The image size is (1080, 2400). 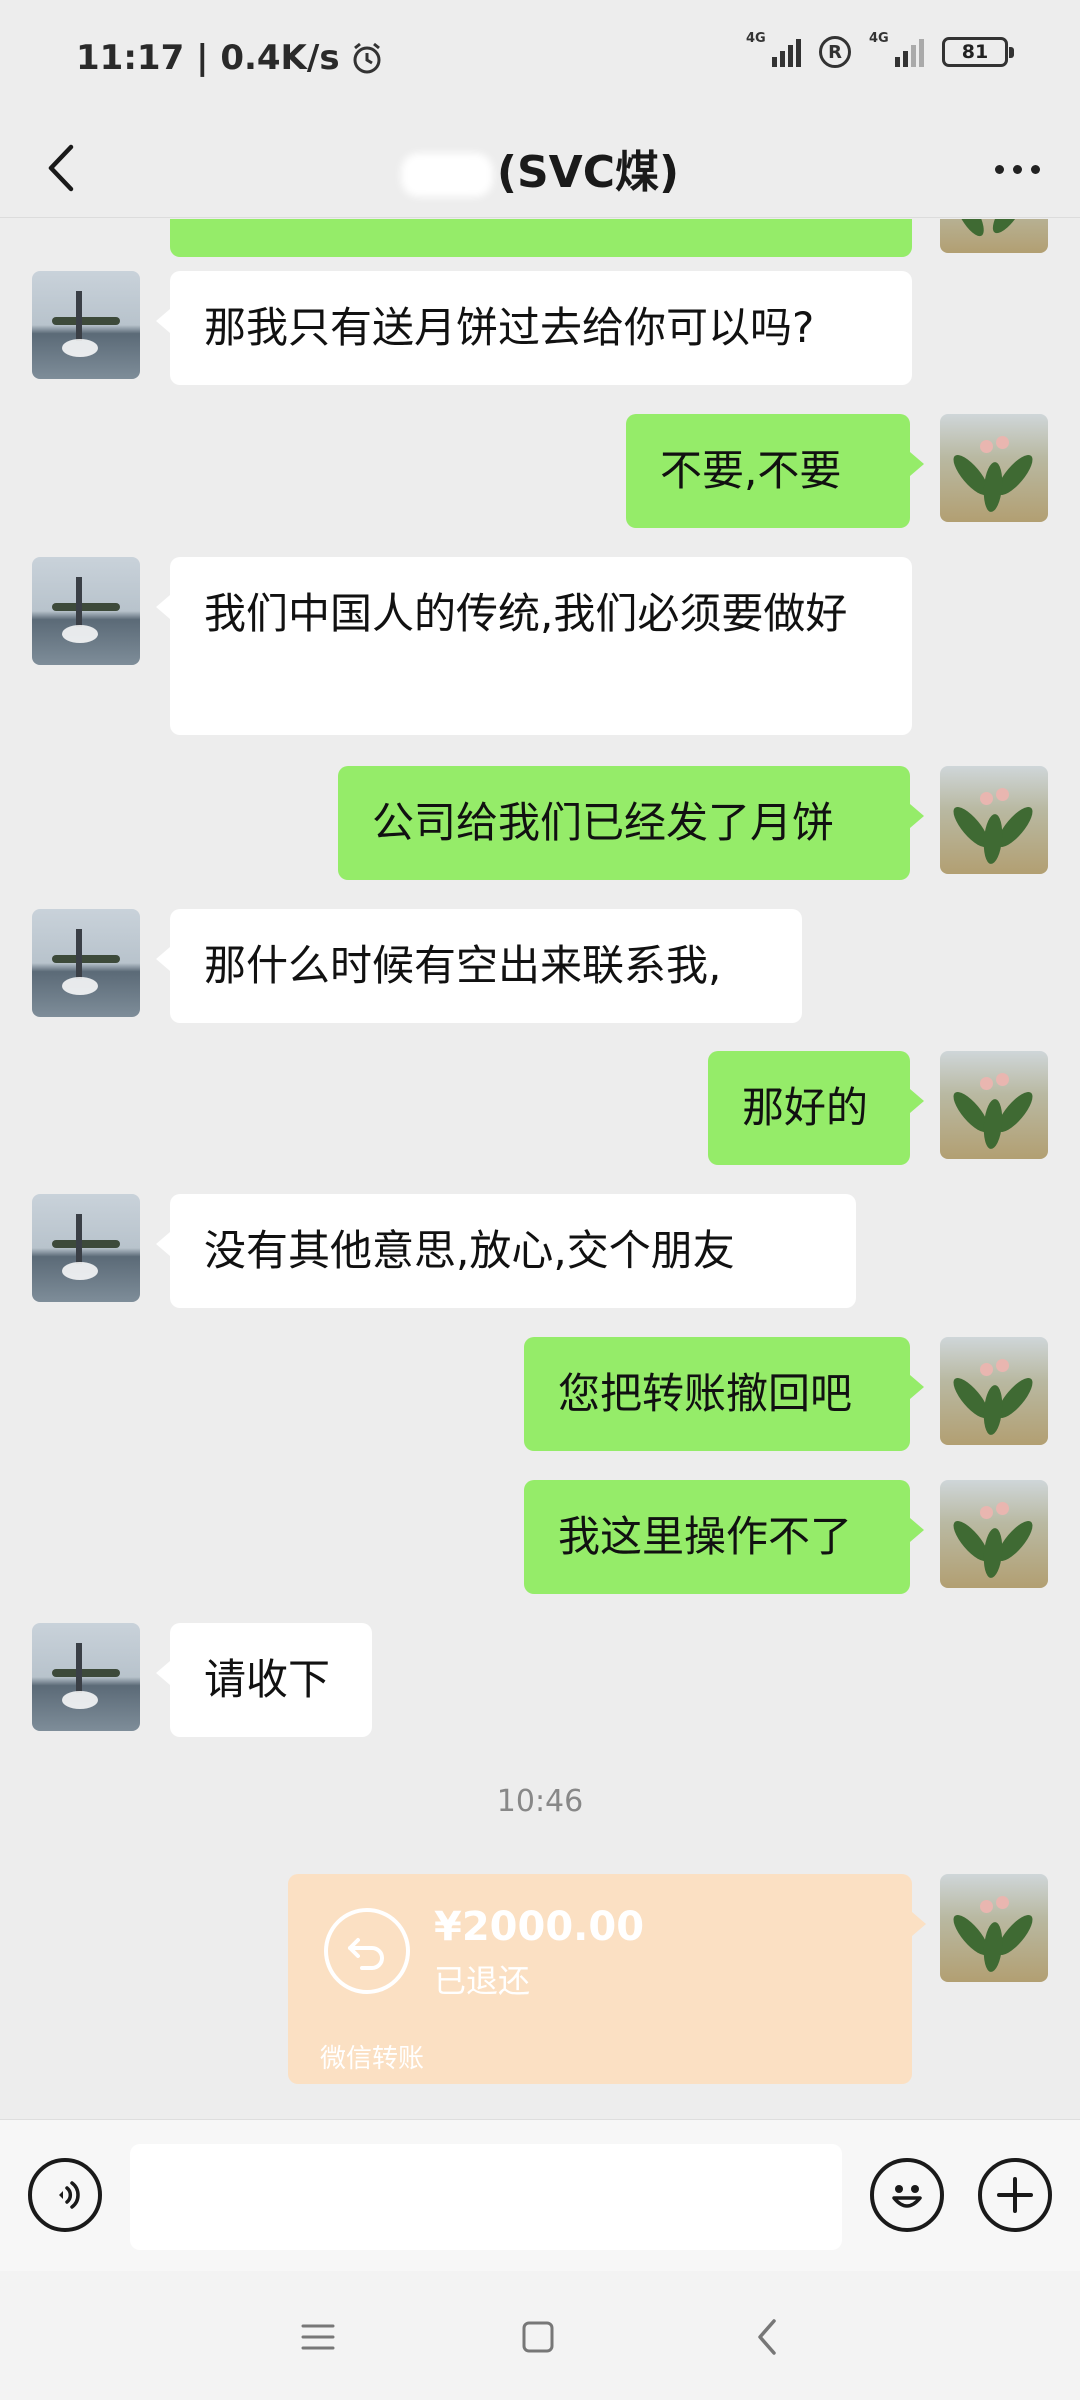 What do you see at coordinates (208, 58) in the screenshot?
I see `status-time: 11:17 | 0.4K/s` at bounding box center [208, 58].